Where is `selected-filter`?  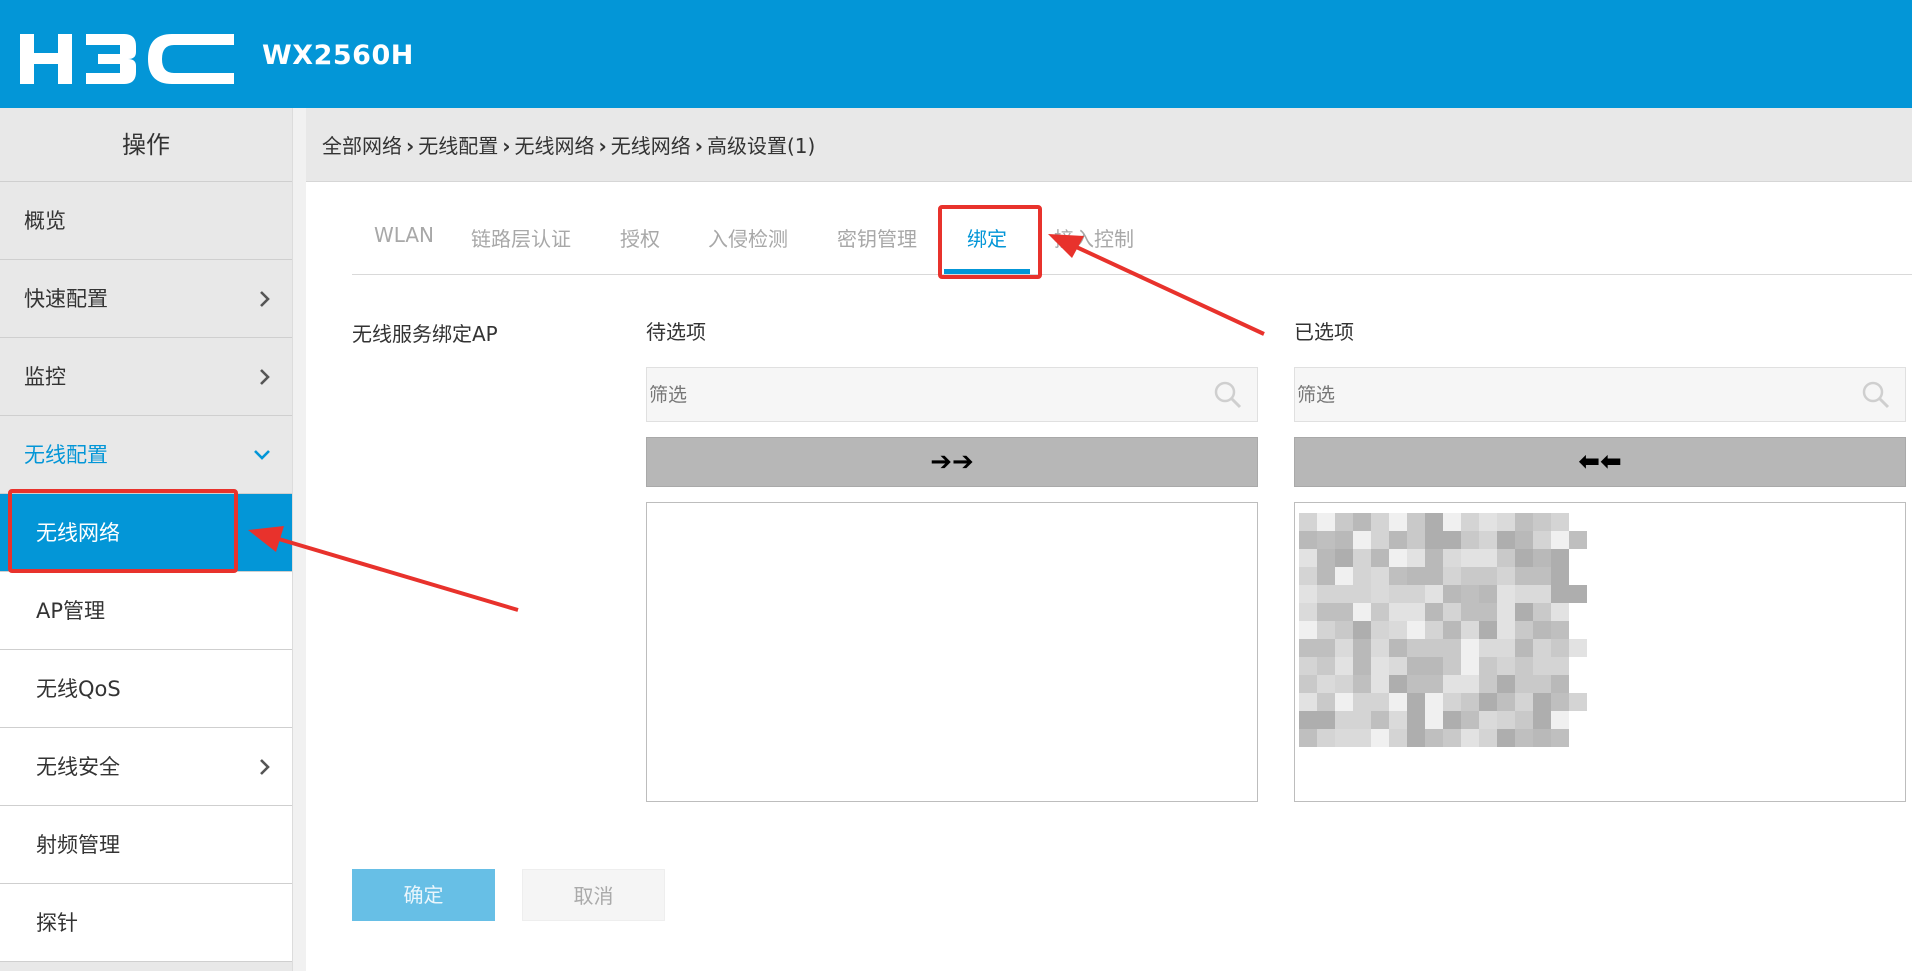
selected-filter is located at coordinates (1600, 394).